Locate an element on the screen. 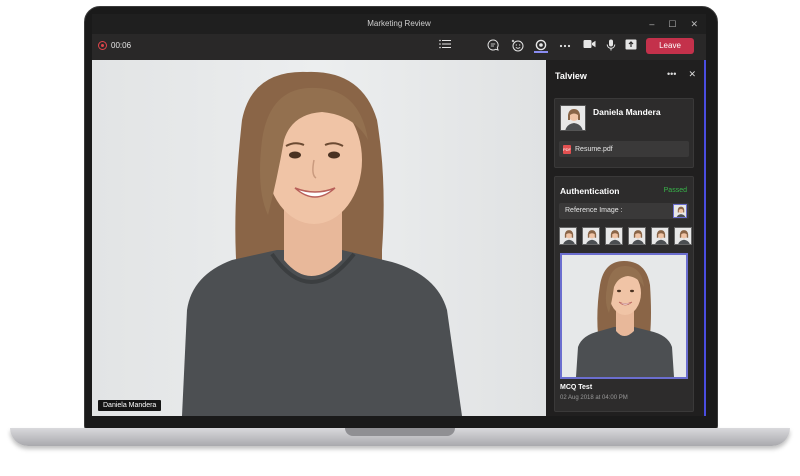  authentication-card: Authentication Passed Reference Image : is located at coordinates (624, 294).